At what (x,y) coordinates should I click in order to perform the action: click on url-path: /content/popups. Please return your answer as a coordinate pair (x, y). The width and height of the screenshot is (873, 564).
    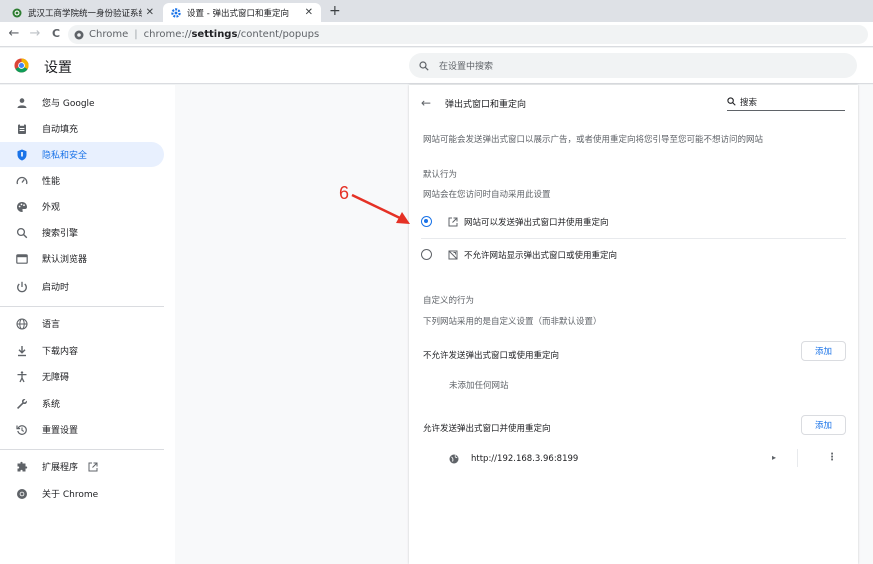
    Looking at the image, I should click on (278, 34).